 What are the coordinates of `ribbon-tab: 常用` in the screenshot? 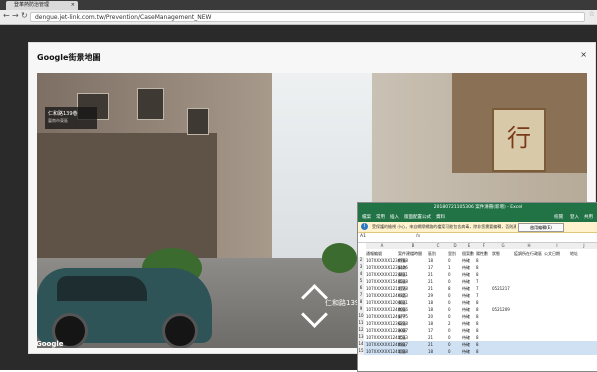 It's located at (380, 217).